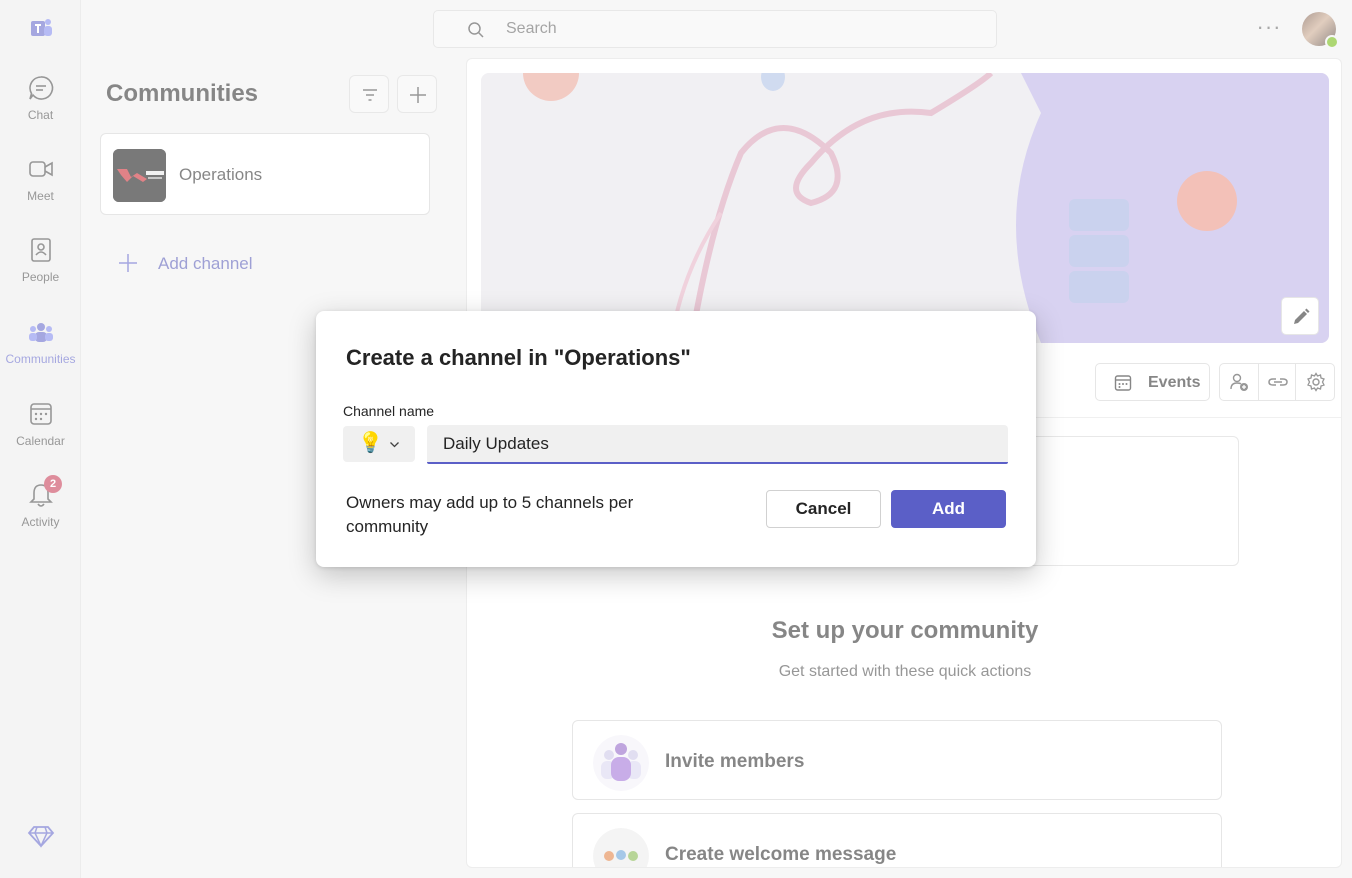 Image resolution: width=1352 pixels, height=878 pixels. What do you see at coordinates (518, 357) in the screenshot?
I see `dialog-title: Create a channel in "Operations"` at bounding box center [518, 357].